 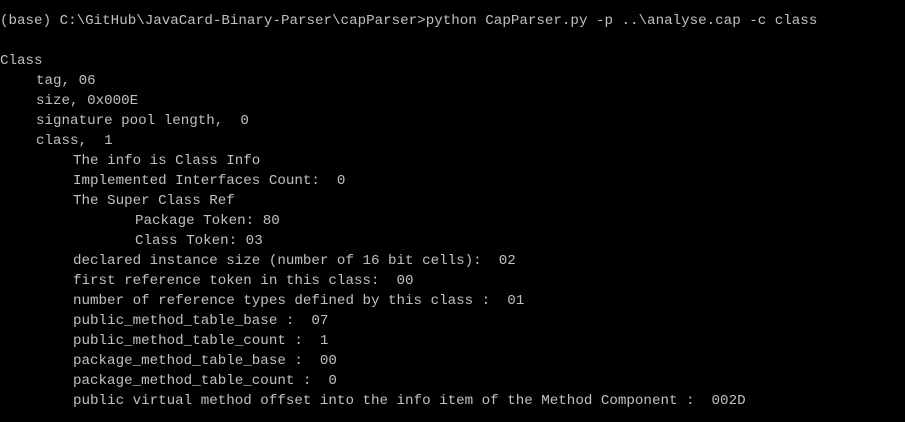 What do you see at coordinates (74, 141) in the screenshot?
I see `output-line: class, 1` at bounding box center [74, 141].